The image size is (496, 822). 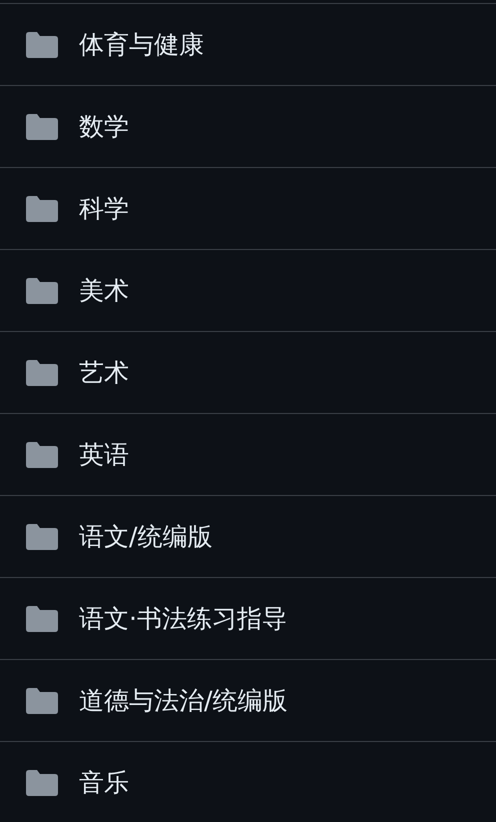 I want to click on folder-name: 语文·书法练习指导, so click(x=183, y=618).